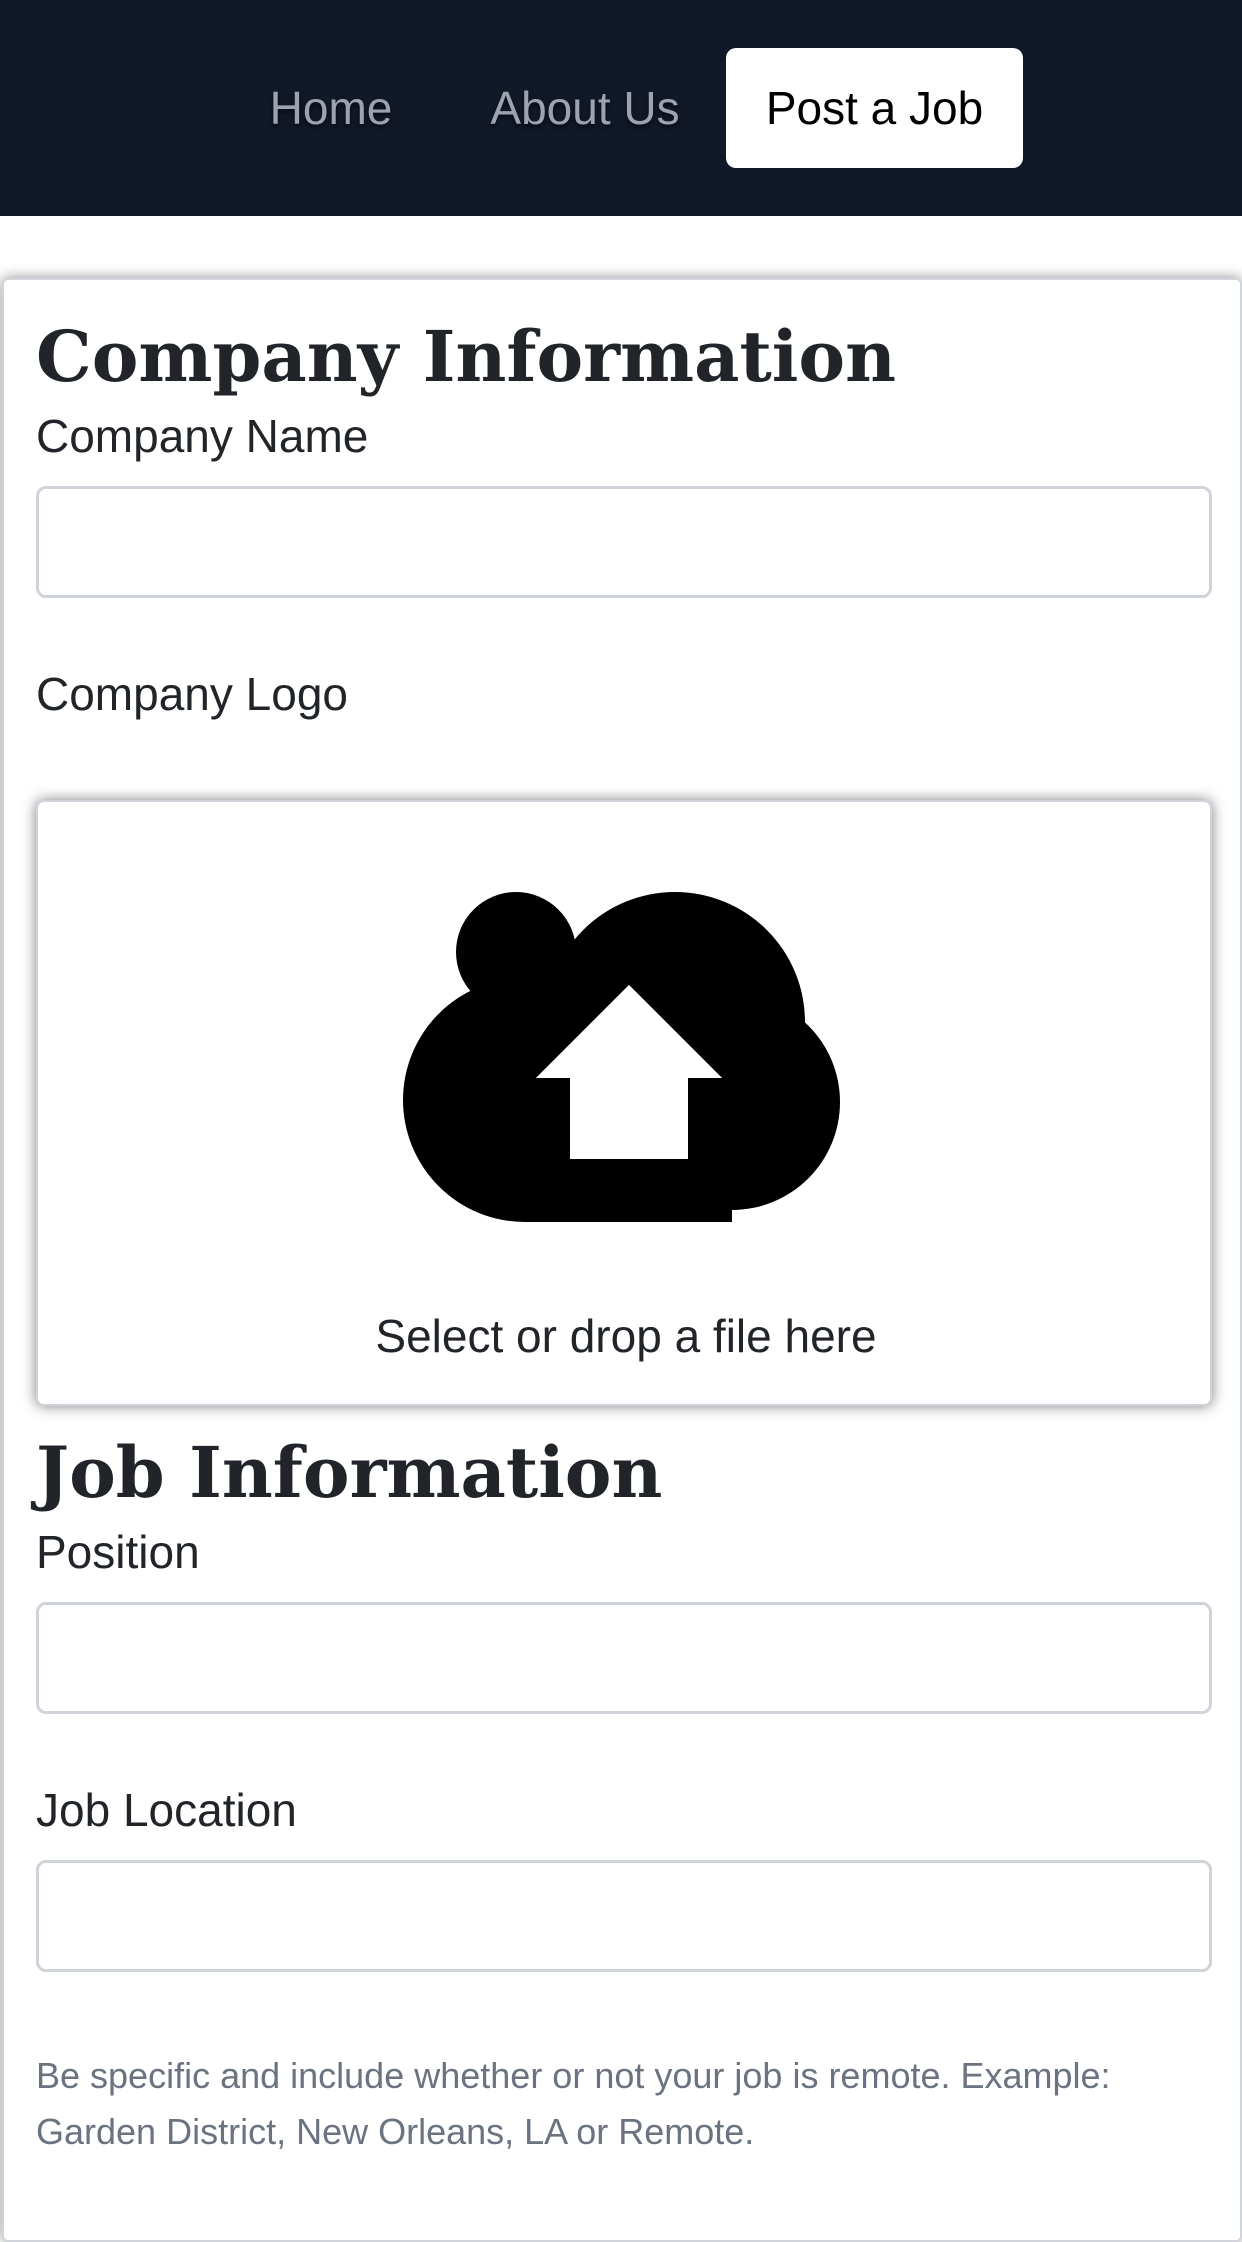  I want to click on position-input, so click(624, 1658).